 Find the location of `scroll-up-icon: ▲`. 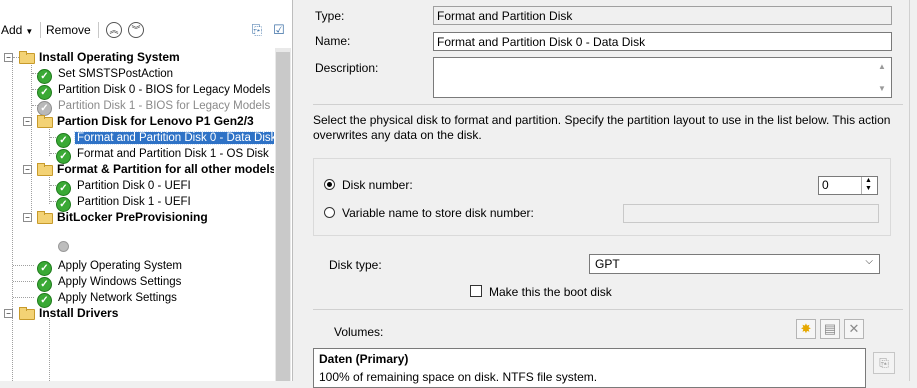

scroll-up-icon: ▲ is located at coordinates (882, 66).